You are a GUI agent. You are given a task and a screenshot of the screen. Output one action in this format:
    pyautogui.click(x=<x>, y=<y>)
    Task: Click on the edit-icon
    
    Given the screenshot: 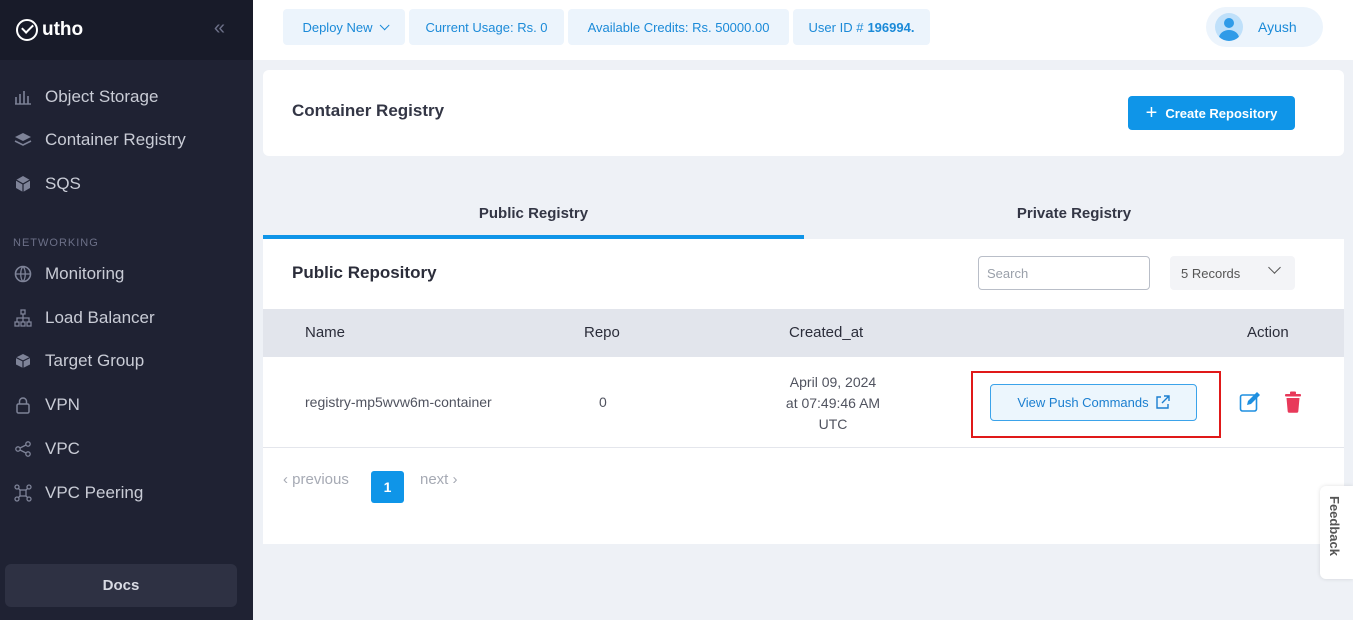 What is the action you would take?
    pyautogui.click(x=1250, y=402)
    